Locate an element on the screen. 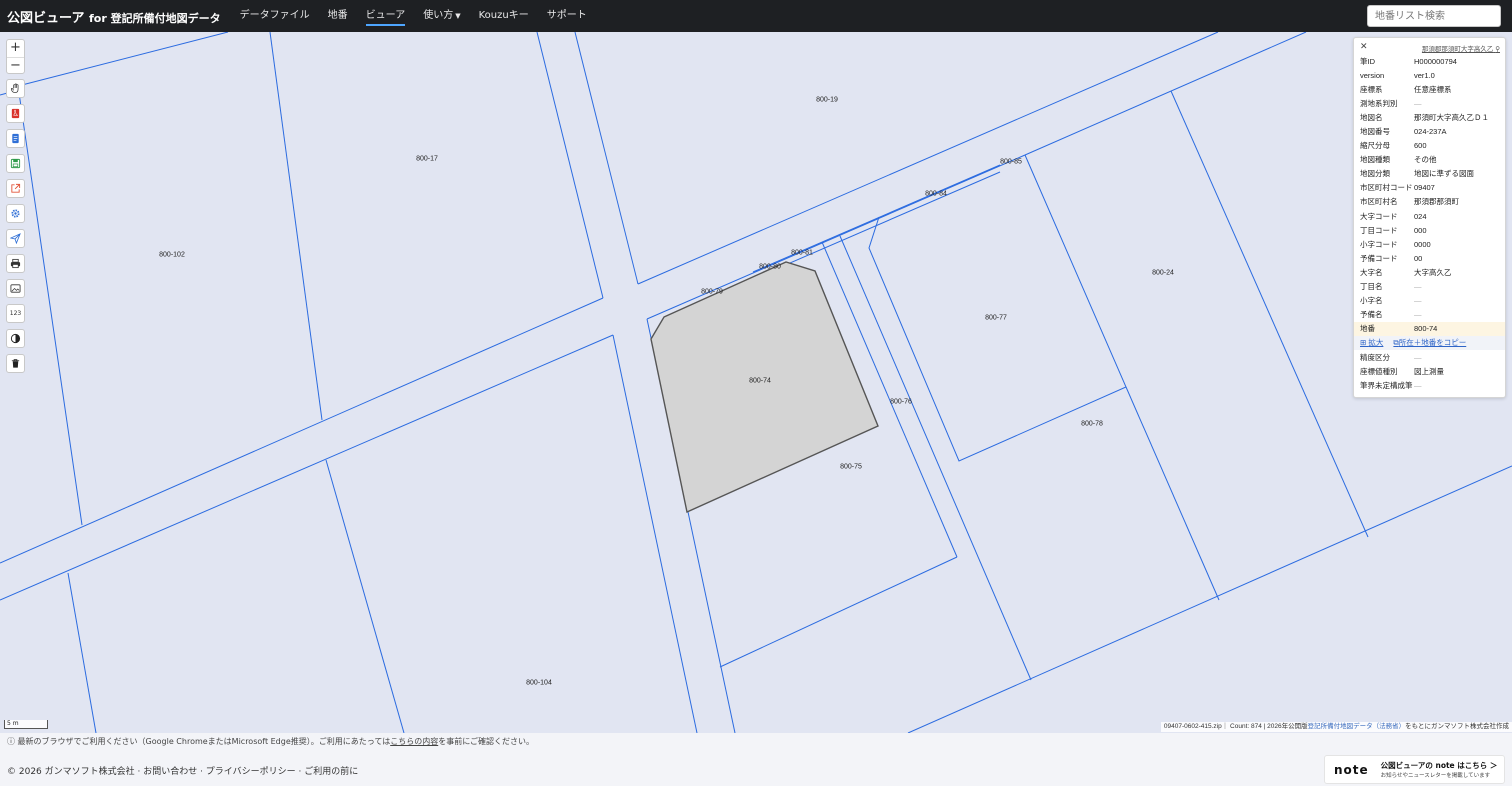 The image size is (1512, 786). zoom-control: + − is located at coordinates (15, 56).